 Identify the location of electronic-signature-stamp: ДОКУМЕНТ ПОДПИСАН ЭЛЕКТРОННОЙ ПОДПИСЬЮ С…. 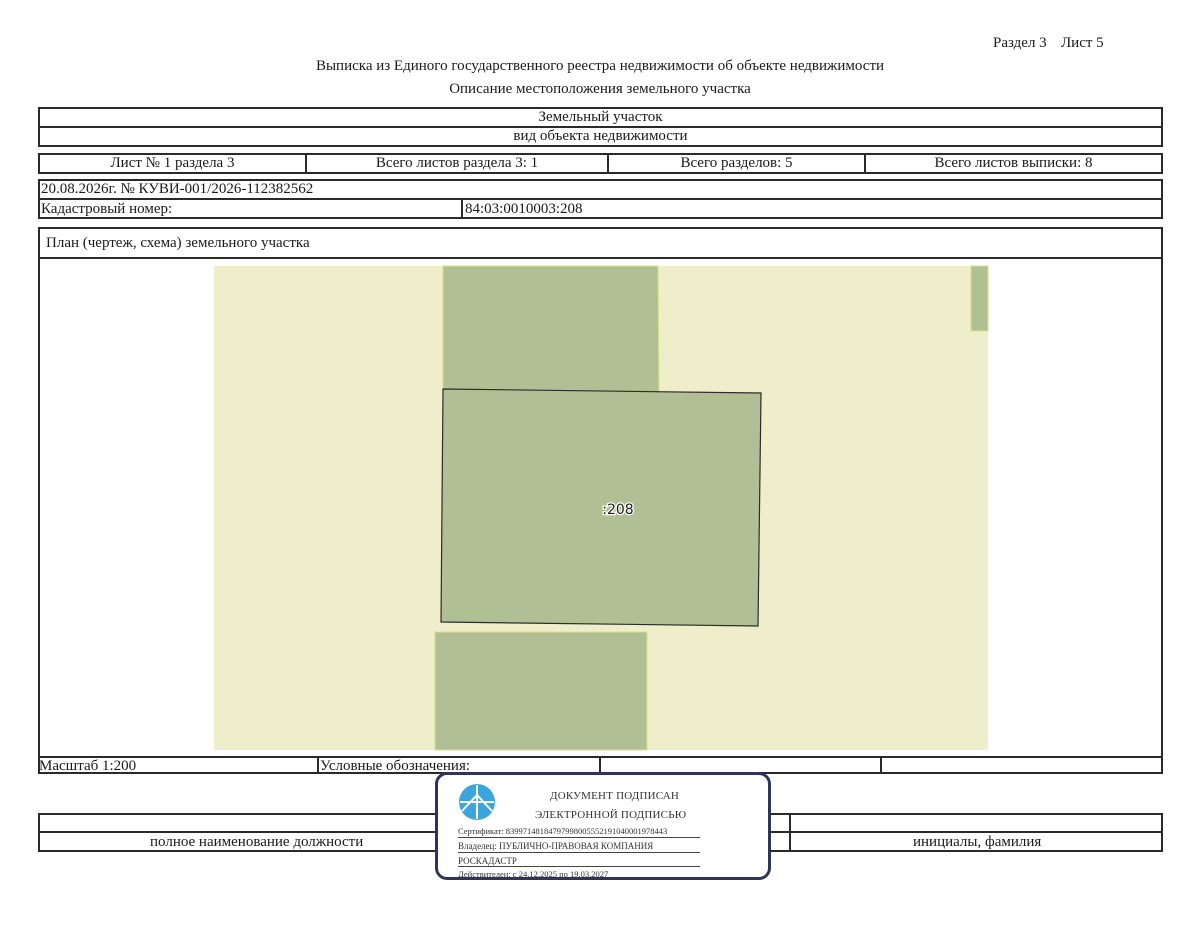
(603, 826).